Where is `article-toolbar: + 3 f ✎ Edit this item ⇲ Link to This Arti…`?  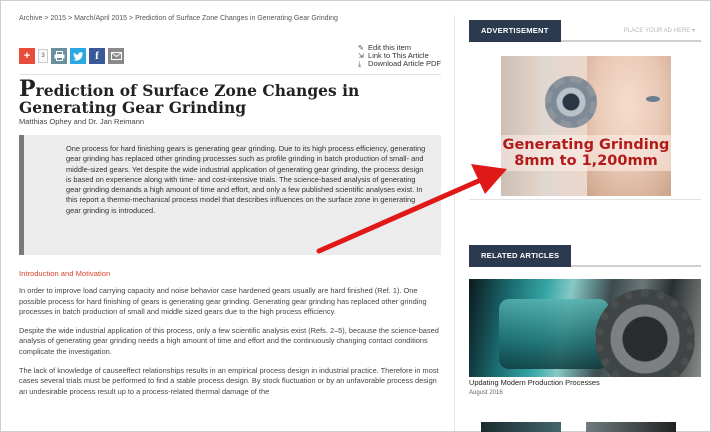
article-toolbar: + 3 f ✎ Edit this item ⇲ Link to This Arti… is located at coordinates (230, 59).